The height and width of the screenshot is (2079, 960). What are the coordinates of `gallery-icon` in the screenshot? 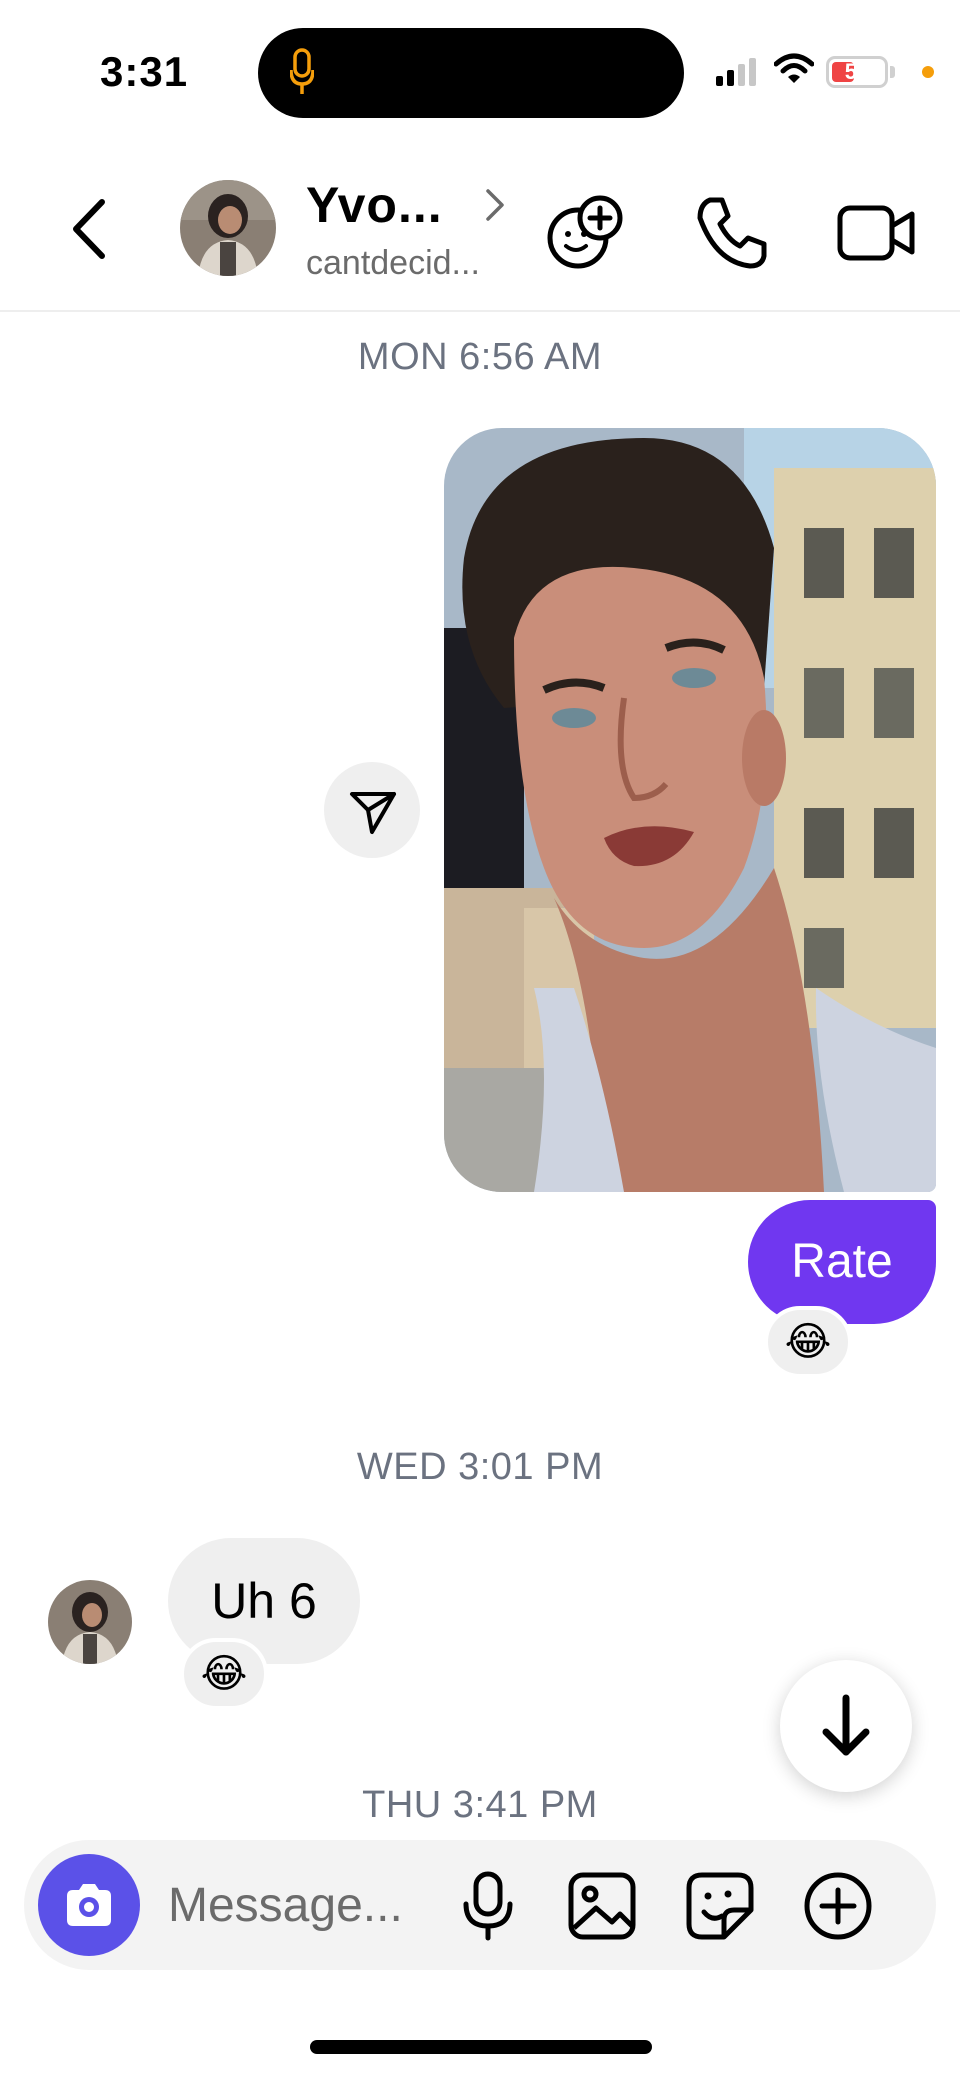 It's located at (602, 1906).